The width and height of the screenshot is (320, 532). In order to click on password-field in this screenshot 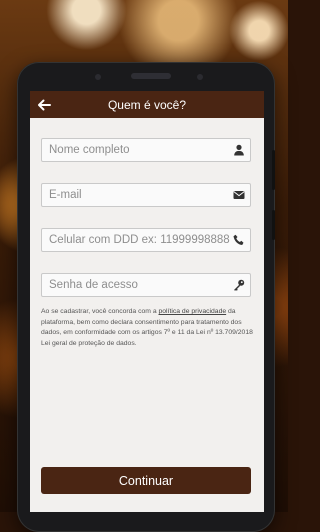, I will do `click(146, 285)`.